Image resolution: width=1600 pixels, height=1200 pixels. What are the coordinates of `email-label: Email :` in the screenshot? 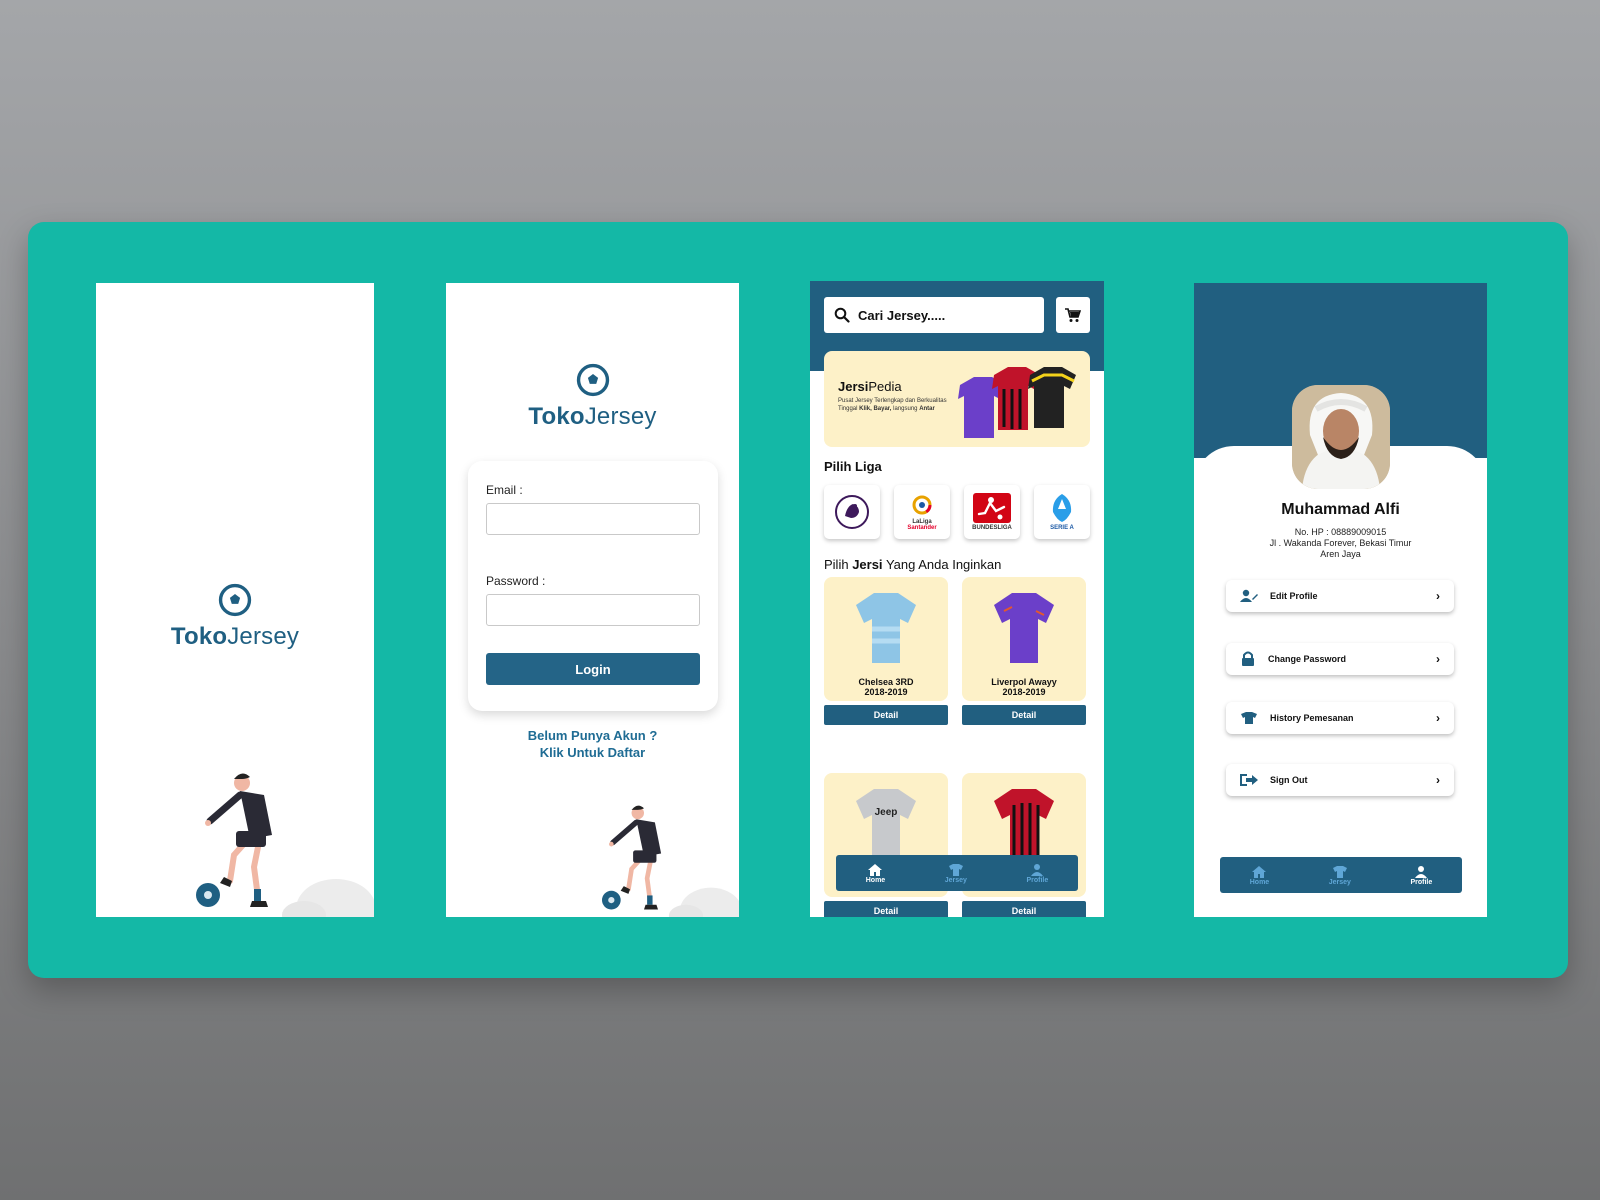 It's located at (504, 490).